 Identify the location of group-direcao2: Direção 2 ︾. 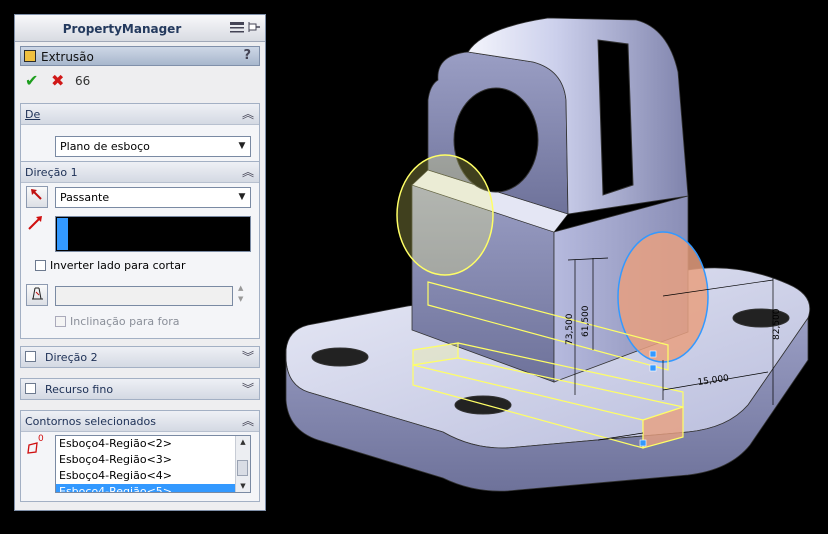
(140, 357).